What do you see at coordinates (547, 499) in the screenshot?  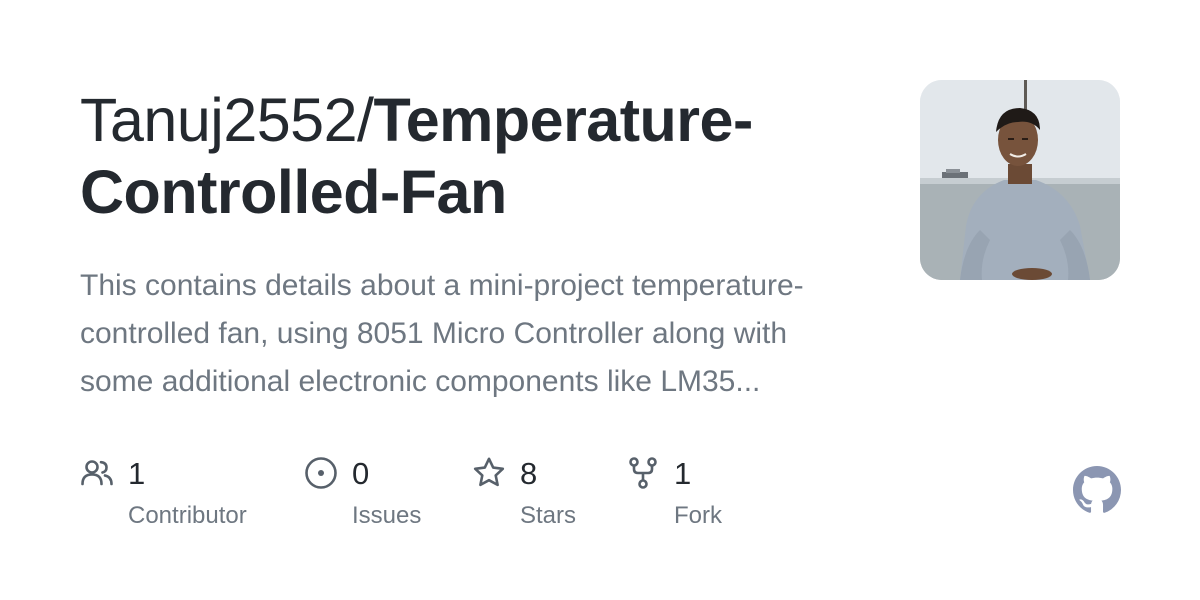 I see `stat-stars: 8 Stars` at bounding box center [547, 499].